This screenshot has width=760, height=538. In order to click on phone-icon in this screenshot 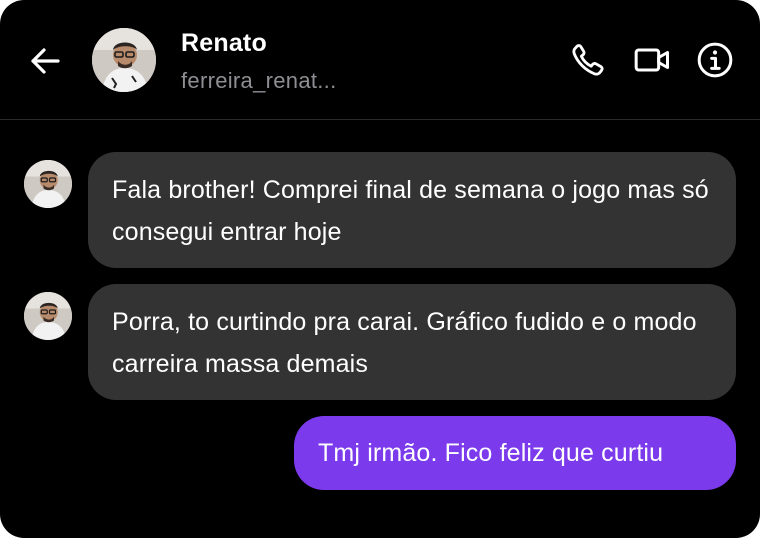, I will do `click(588, 60)`.